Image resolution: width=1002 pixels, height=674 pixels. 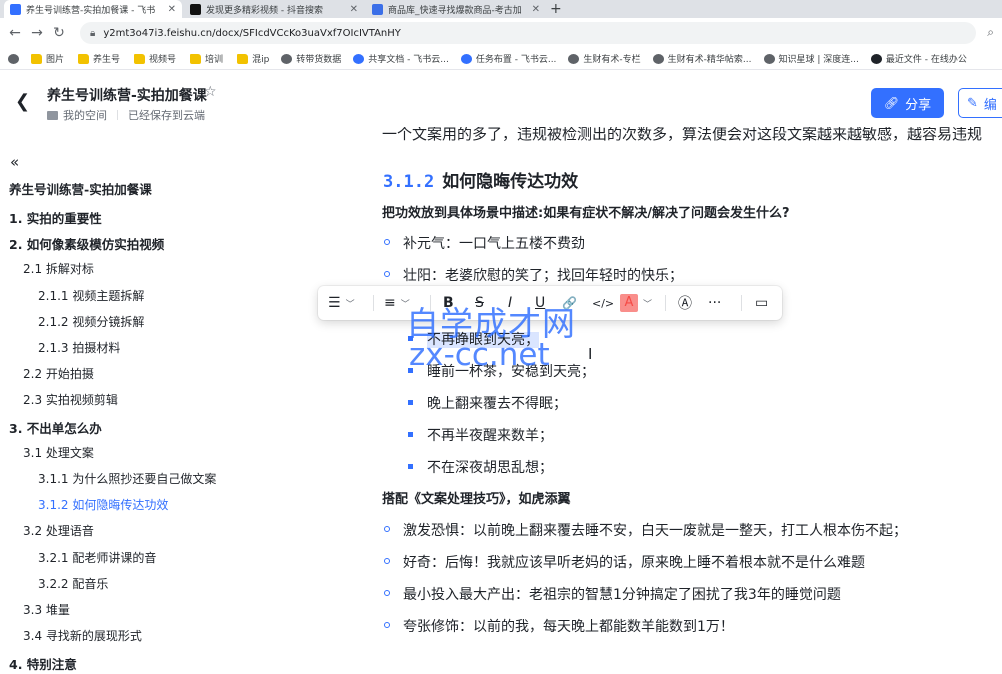 What do you see at coordinates (556, 9) in the screenshot?
I see `new-tab-button: +` at bounding box center [556, 9].